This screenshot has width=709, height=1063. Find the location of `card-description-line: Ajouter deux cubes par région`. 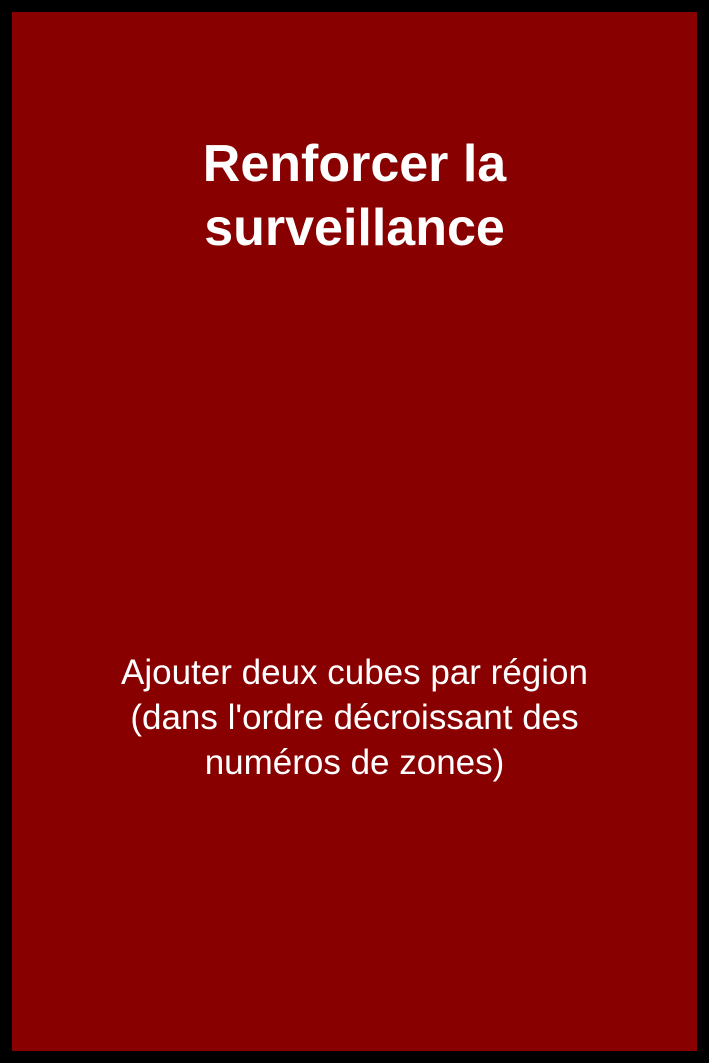

card-description-line: Ajouter deux cubes par région is located at coordinates (354, 672).